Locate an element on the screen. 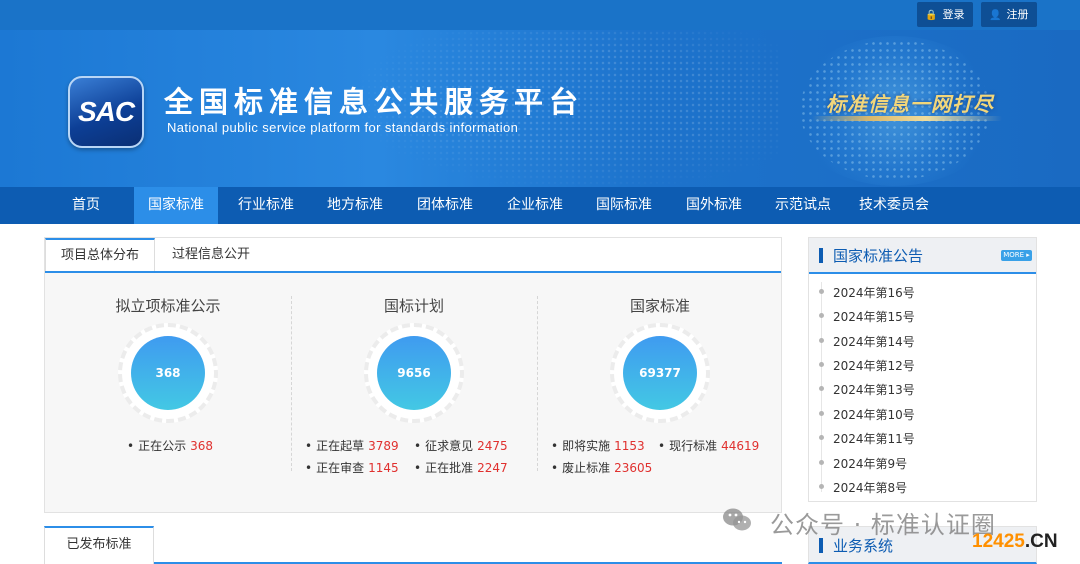 Image resolution: width=1080 pixels, height=564 pixels. announcement-label: 2024年第13号 is located at coordinates (874, 390).